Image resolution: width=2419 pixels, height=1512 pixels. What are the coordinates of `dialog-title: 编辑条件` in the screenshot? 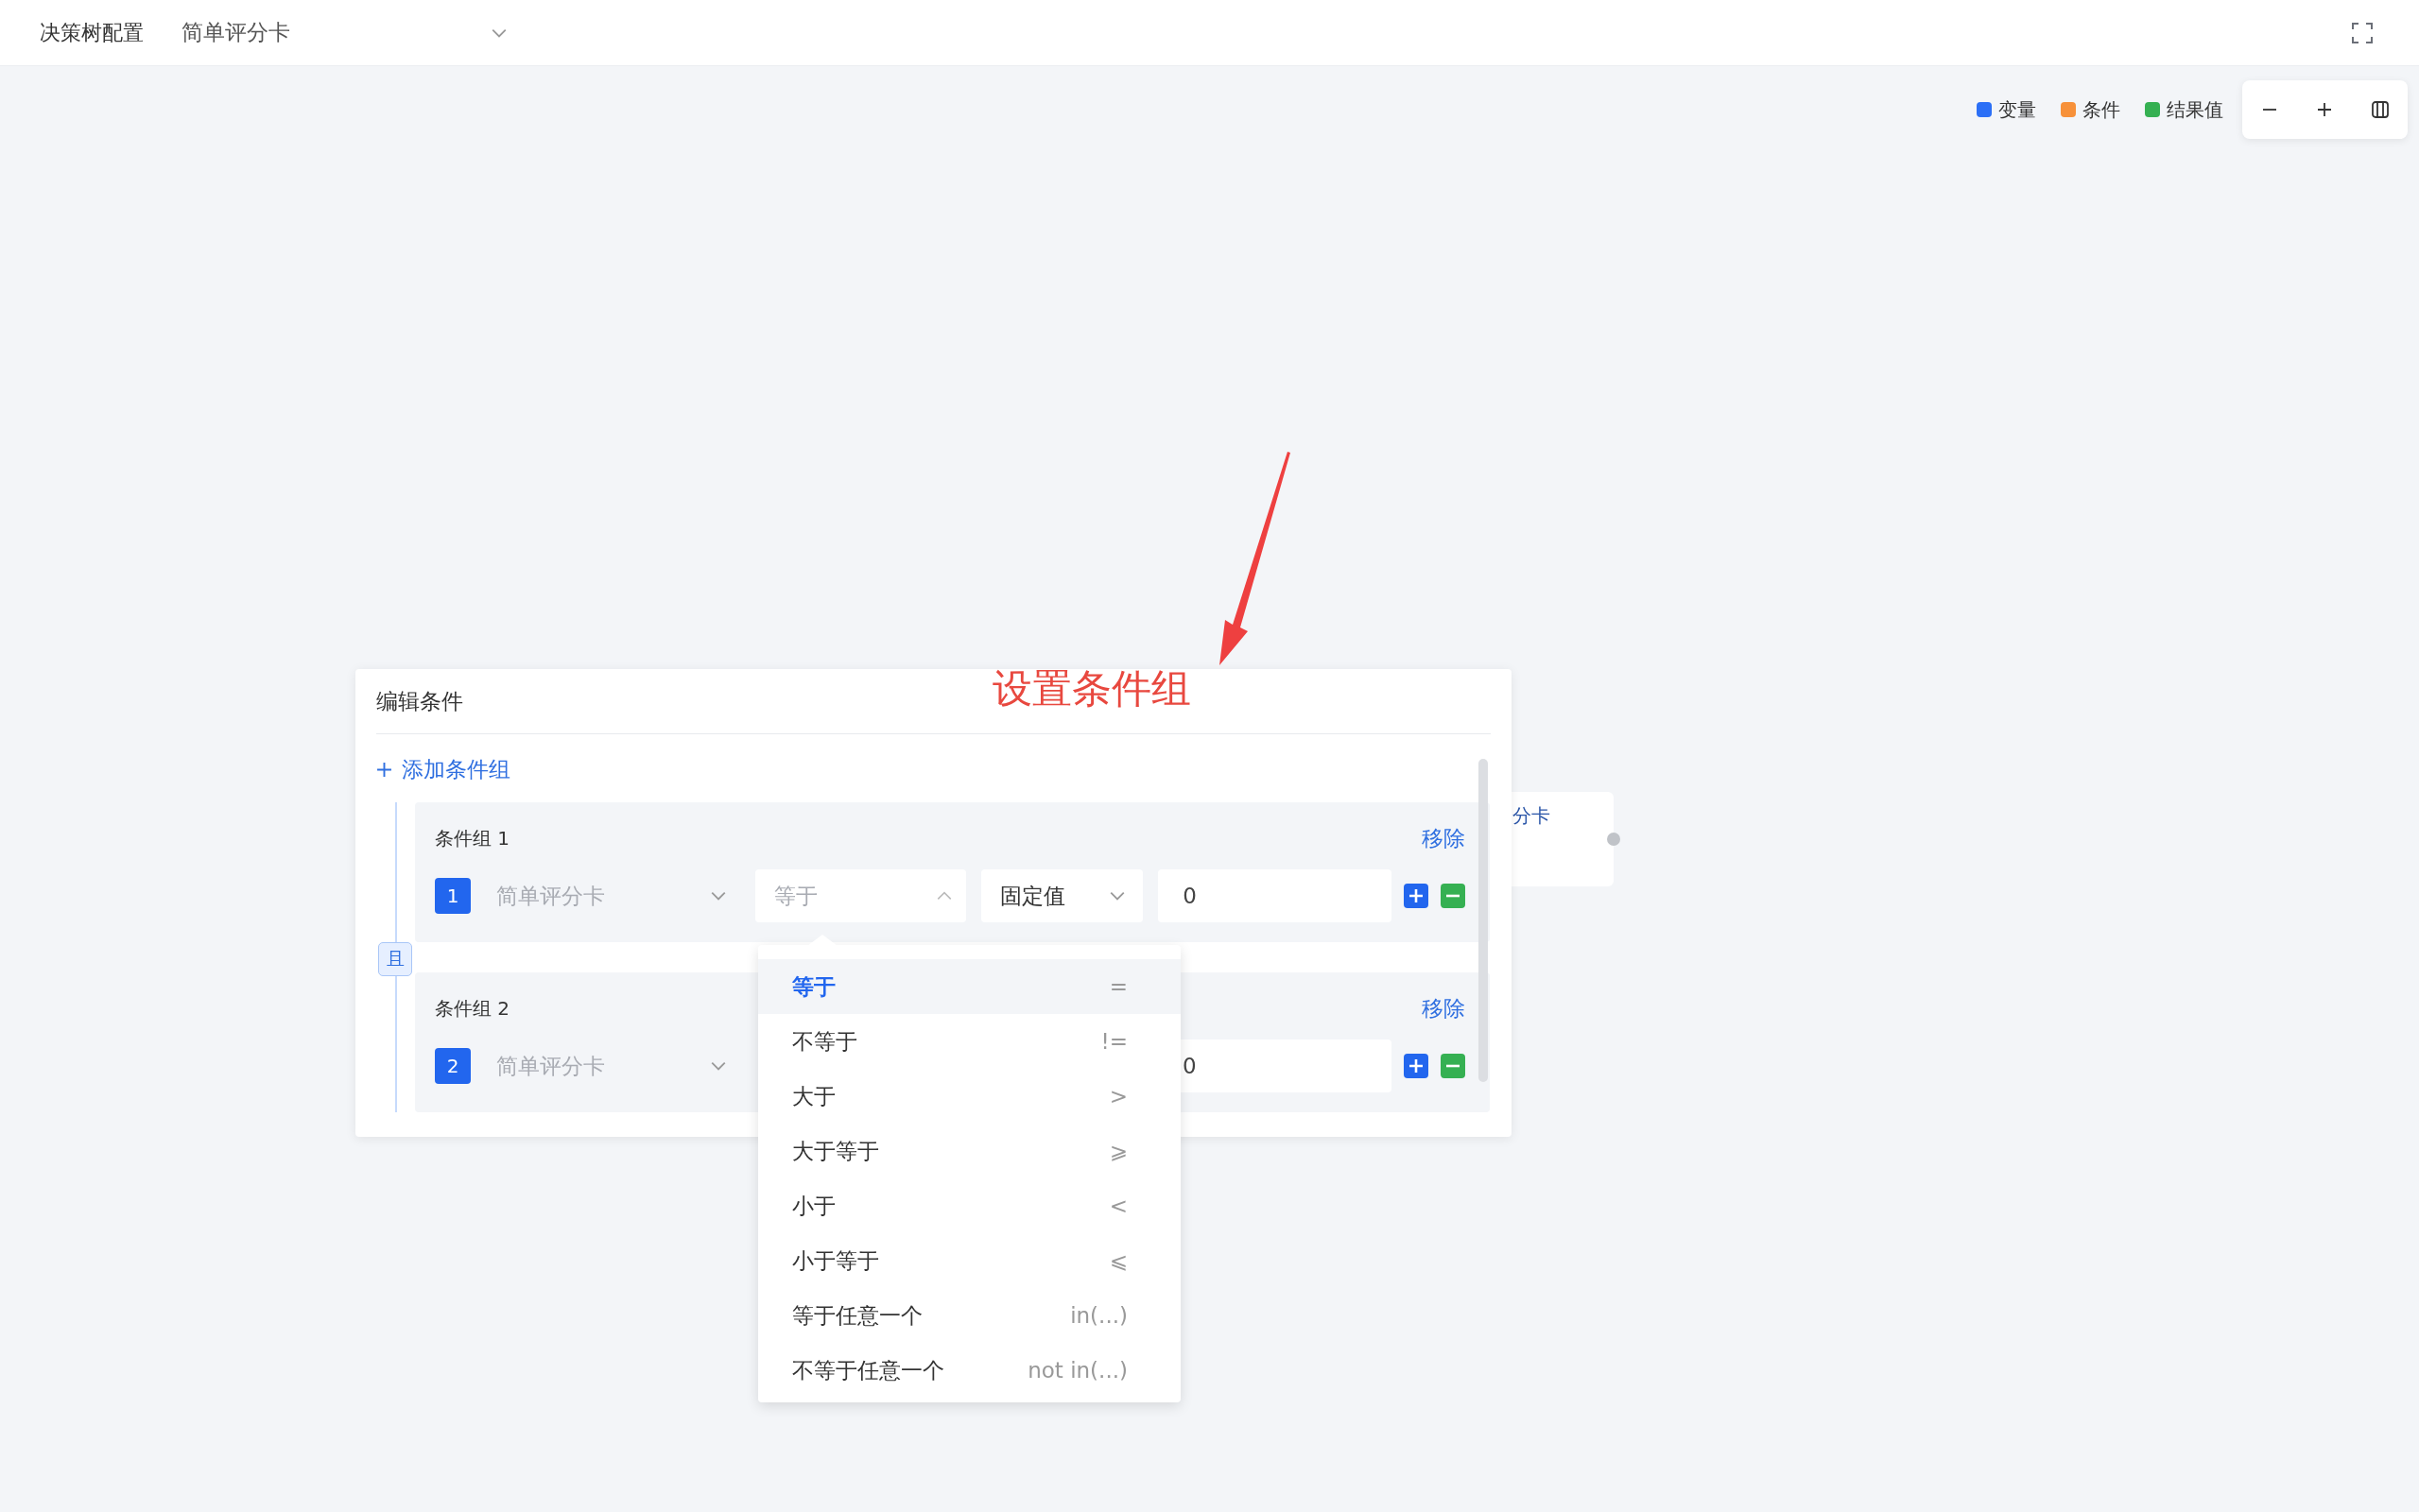 It's located at (420, 701).